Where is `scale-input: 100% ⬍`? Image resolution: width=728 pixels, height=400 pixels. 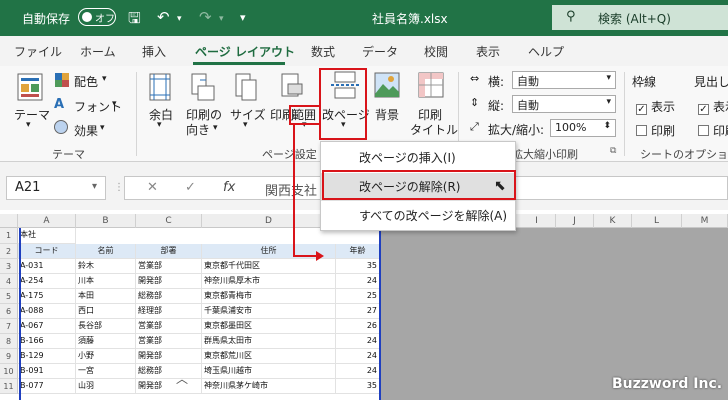 scale-input: 100% ⬍ is located at coordinates (583, 128).